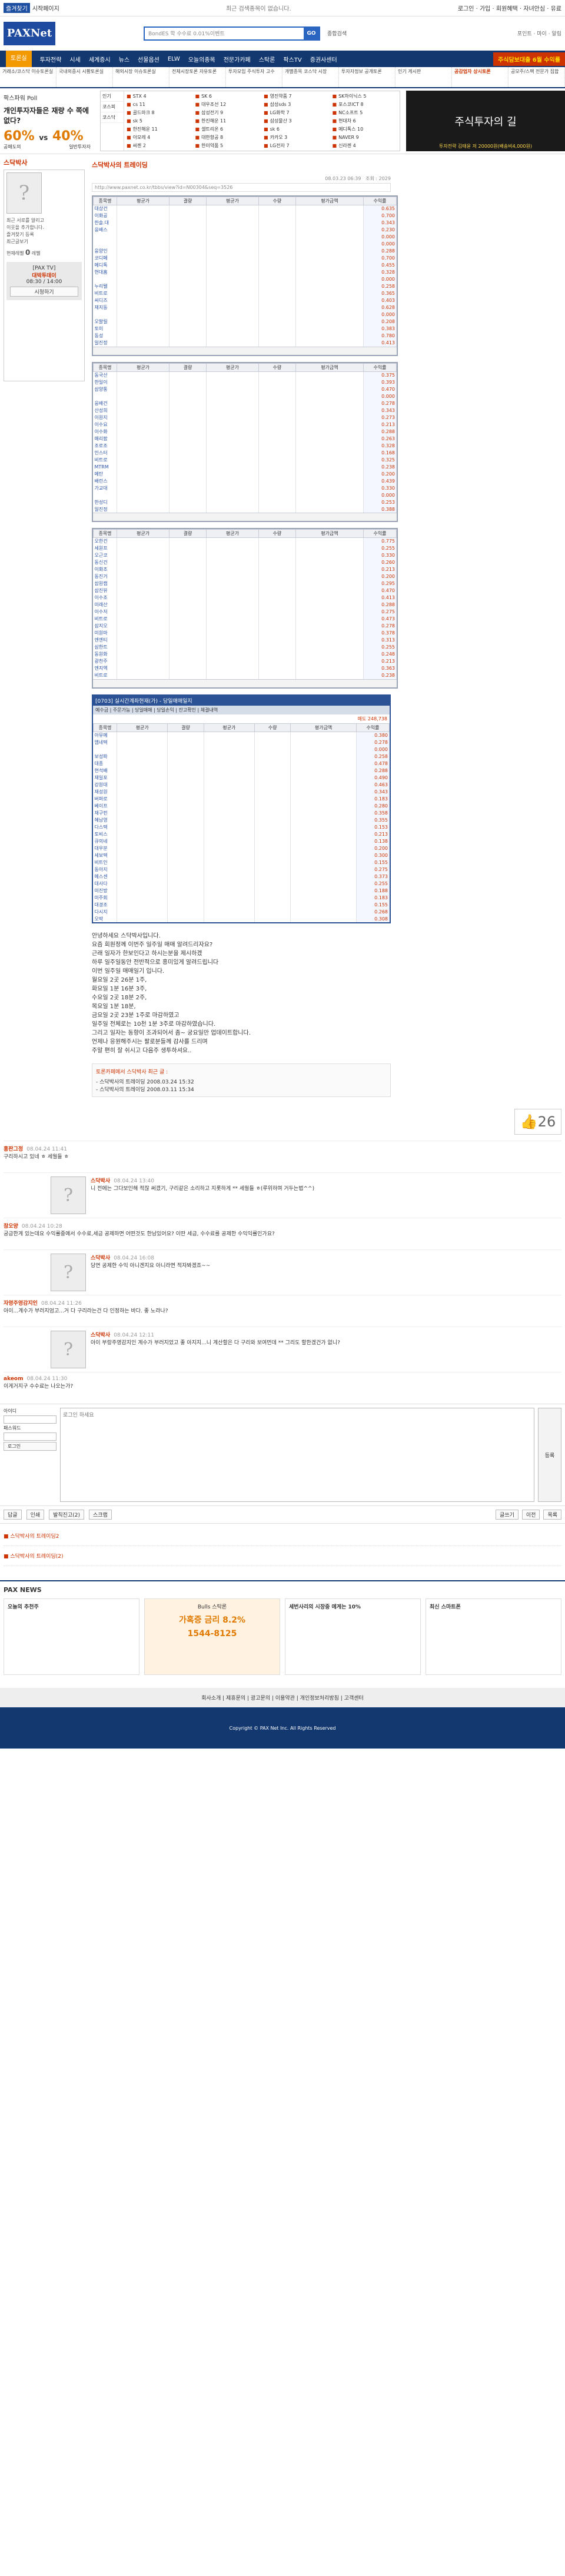 This screenshot has width=565, height=2576. What do you see at coordinates (241, 1081) in the screenshot?
I see `recent-post-item: - 스닥박사의 트레이딩 2008.03.24 15:32` at bounding box center [241, 1081].